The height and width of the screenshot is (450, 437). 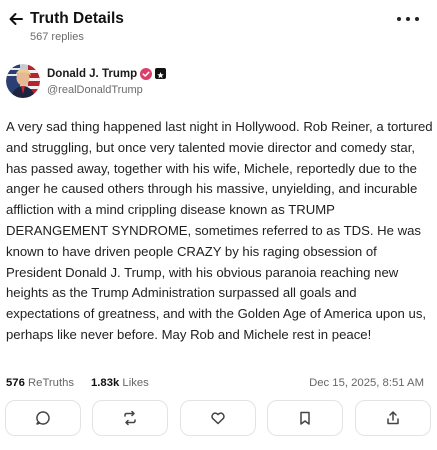 I want to click on share-button, so click(x=393, y=418).